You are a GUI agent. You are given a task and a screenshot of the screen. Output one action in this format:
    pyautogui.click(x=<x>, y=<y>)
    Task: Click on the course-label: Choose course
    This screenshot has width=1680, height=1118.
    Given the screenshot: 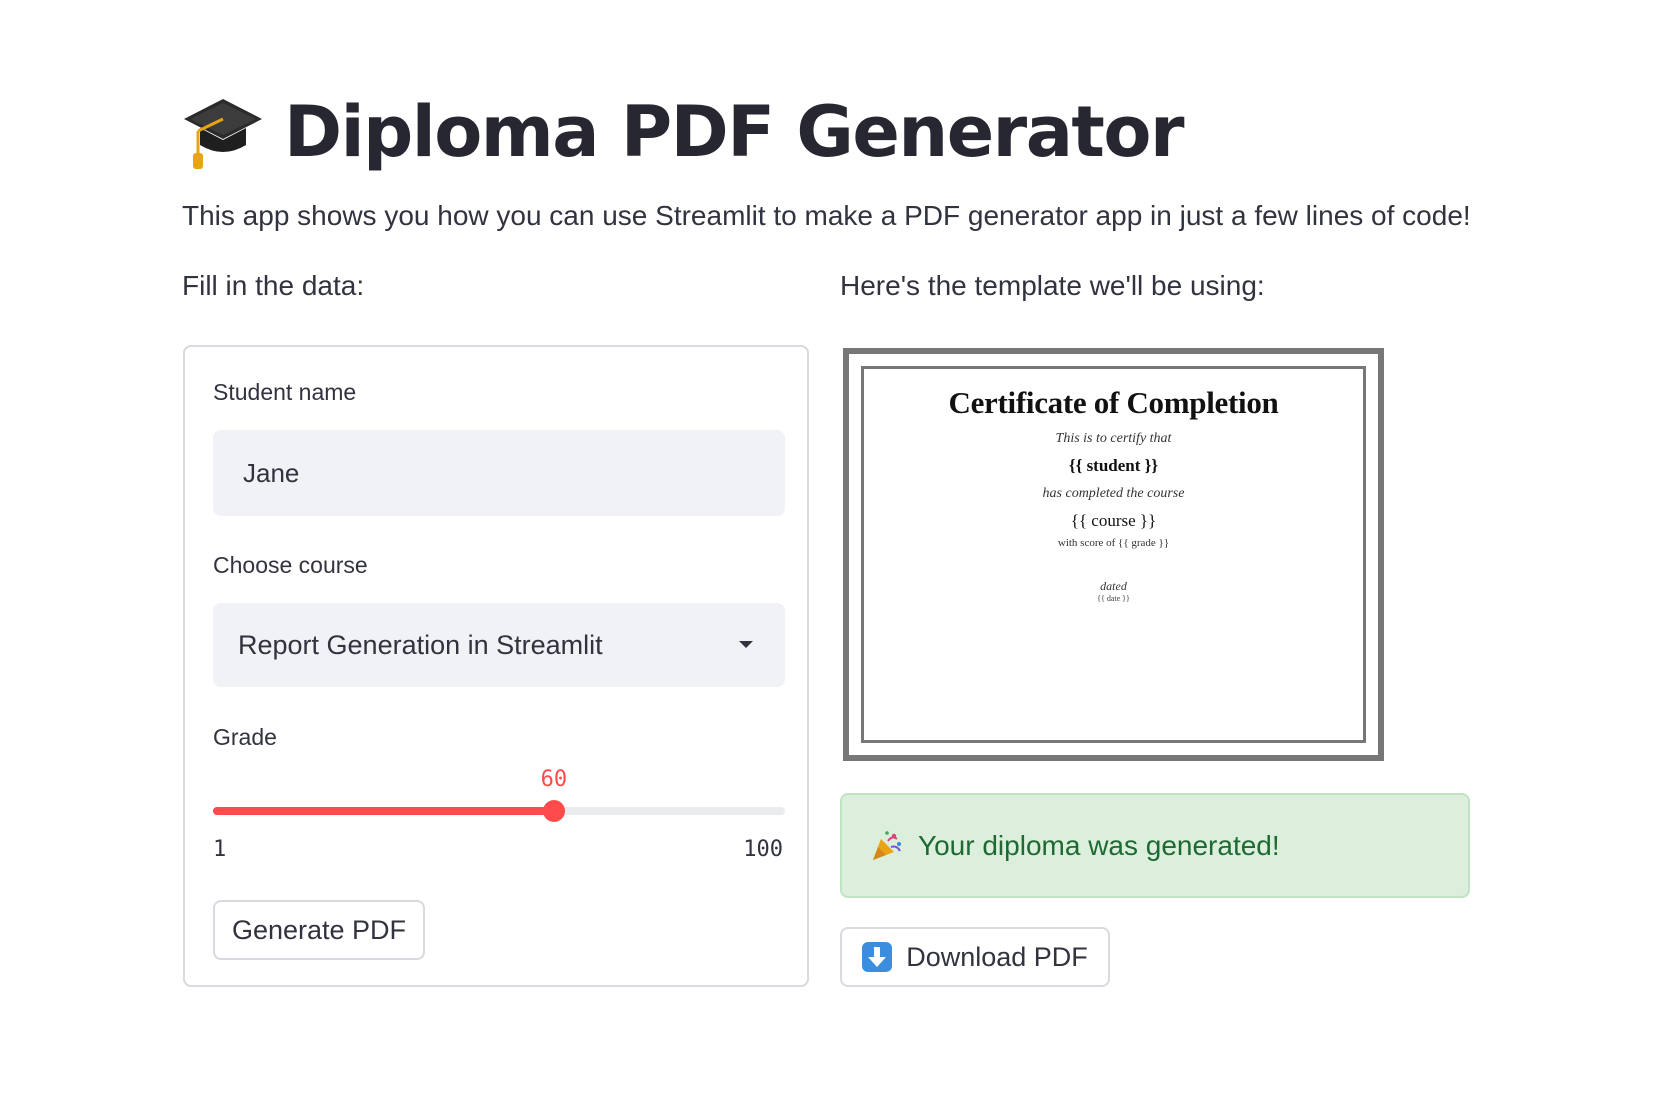 What is the action you would take?
    pyautogui.click(x=290, y=565)
    